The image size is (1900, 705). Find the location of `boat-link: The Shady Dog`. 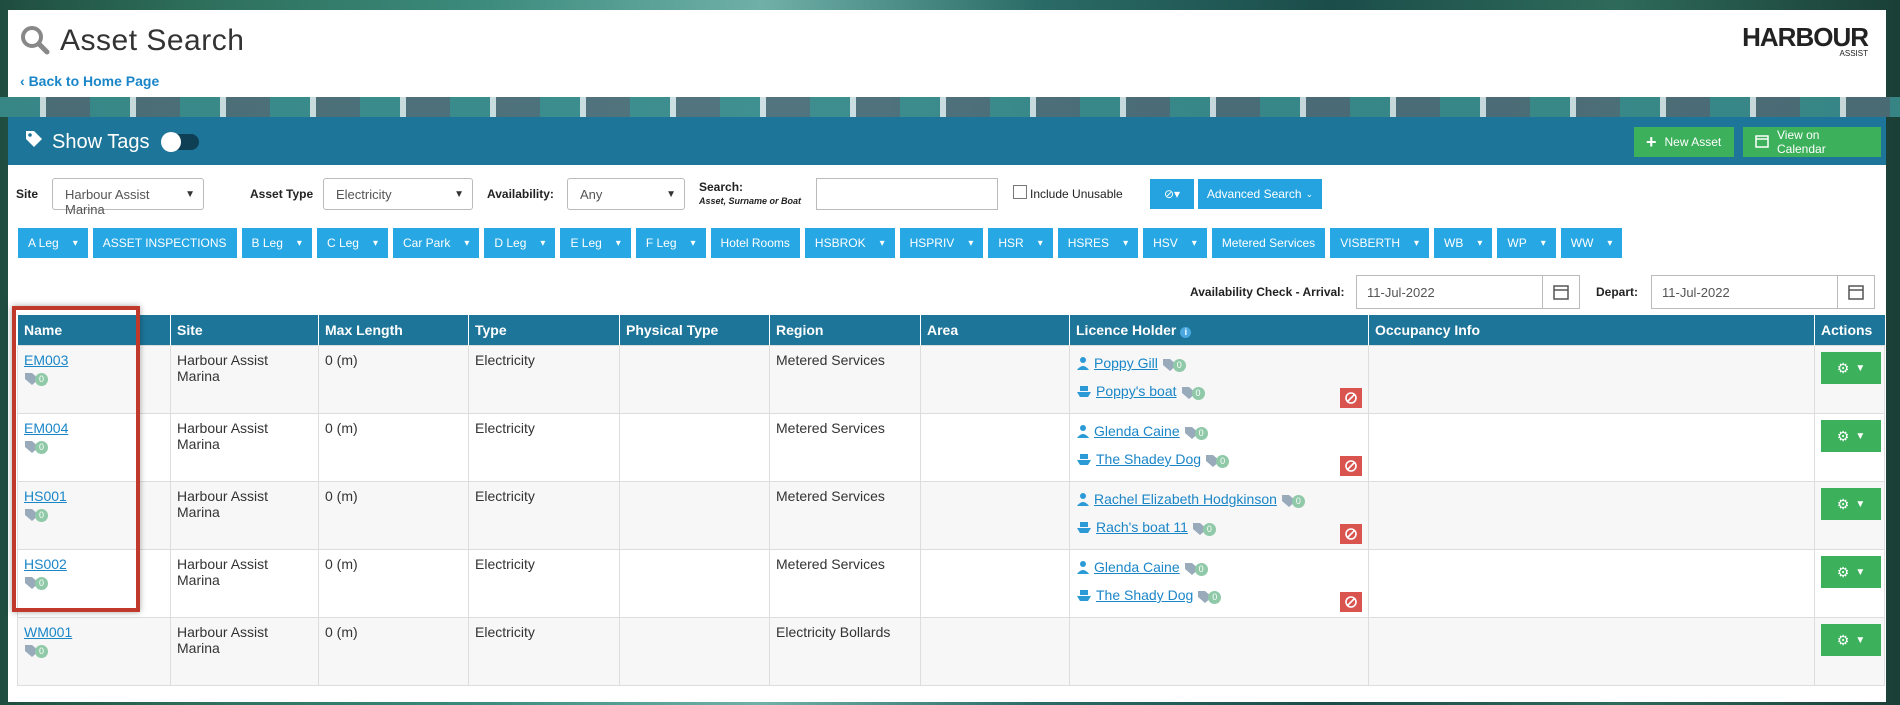

boat-link: The Shady Dog is located at coordinates (1144, 595).